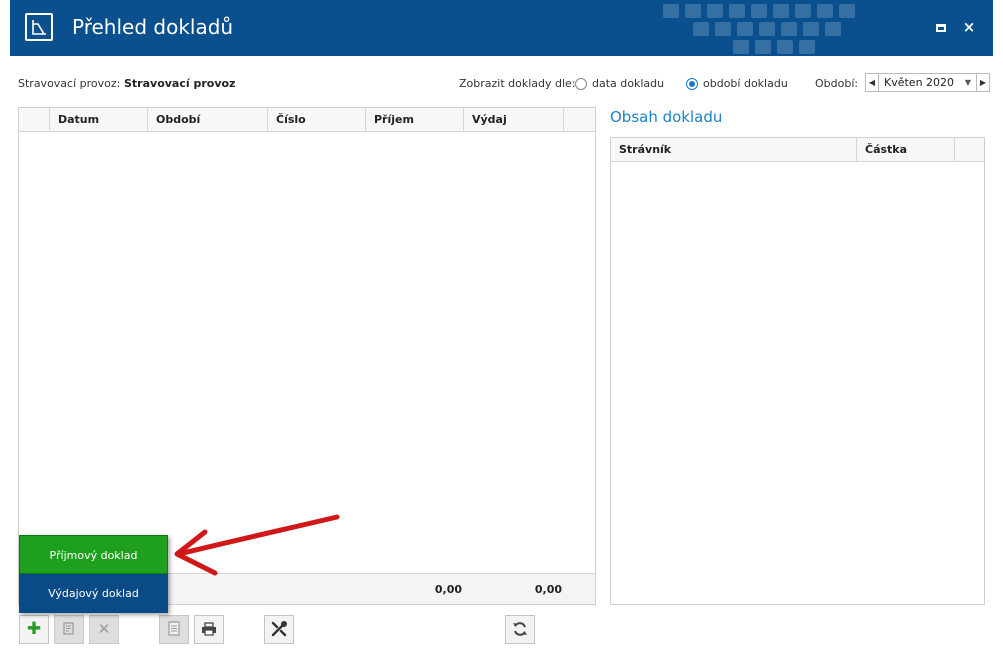 Image resolution: width=1003 pixels, height=663 pixels. I want to click on previous-period-button: ◀, so click(872, 82).